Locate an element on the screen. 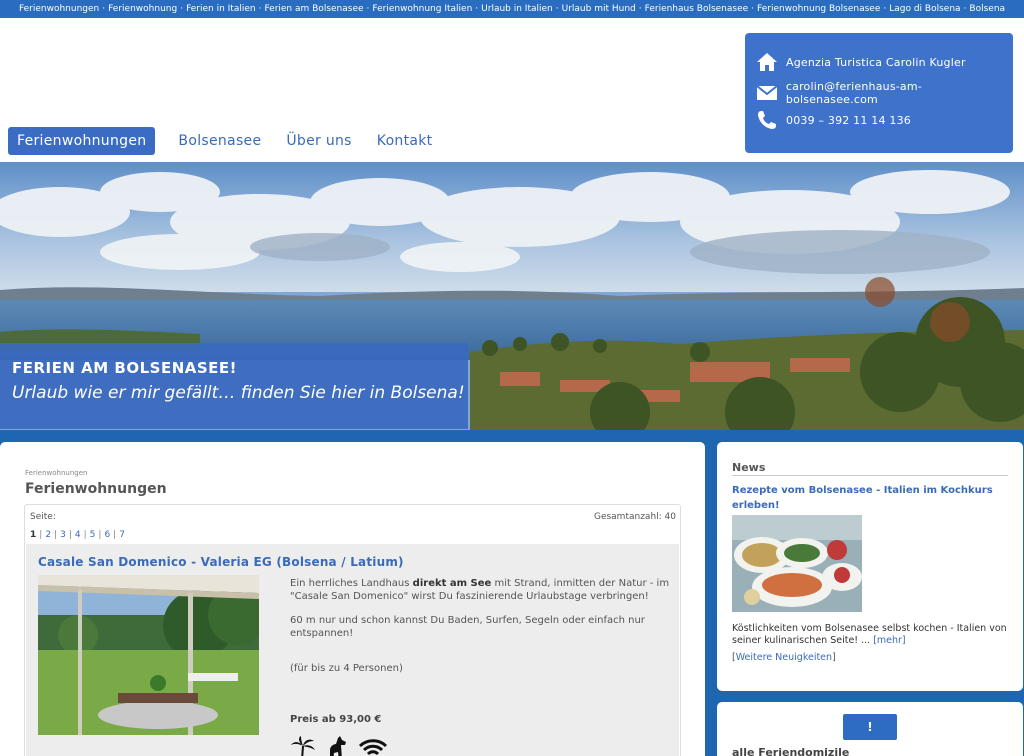  more-news-link: Weitere Neuigkeiten is located at coordinates (784, 657).